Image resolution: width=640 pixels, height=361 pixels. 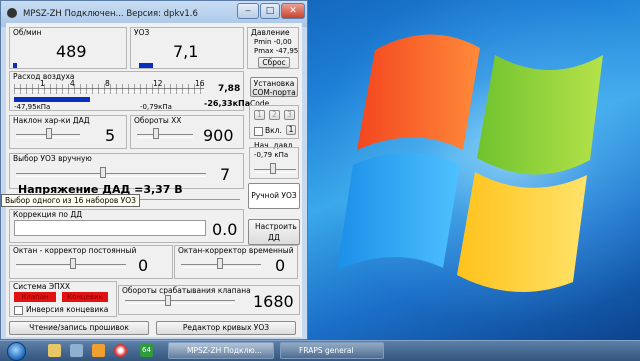 I want to click on idle-group: Обороты ХХ 900, so click(x=187, y=132).